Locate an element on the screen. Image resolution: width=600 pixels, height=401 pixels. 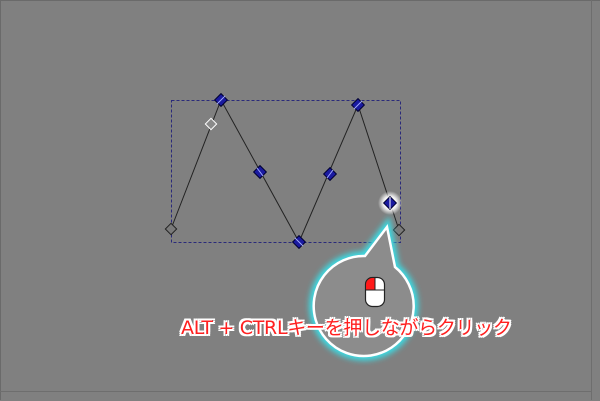
zigzag-path is located at coordinates (285, 171).